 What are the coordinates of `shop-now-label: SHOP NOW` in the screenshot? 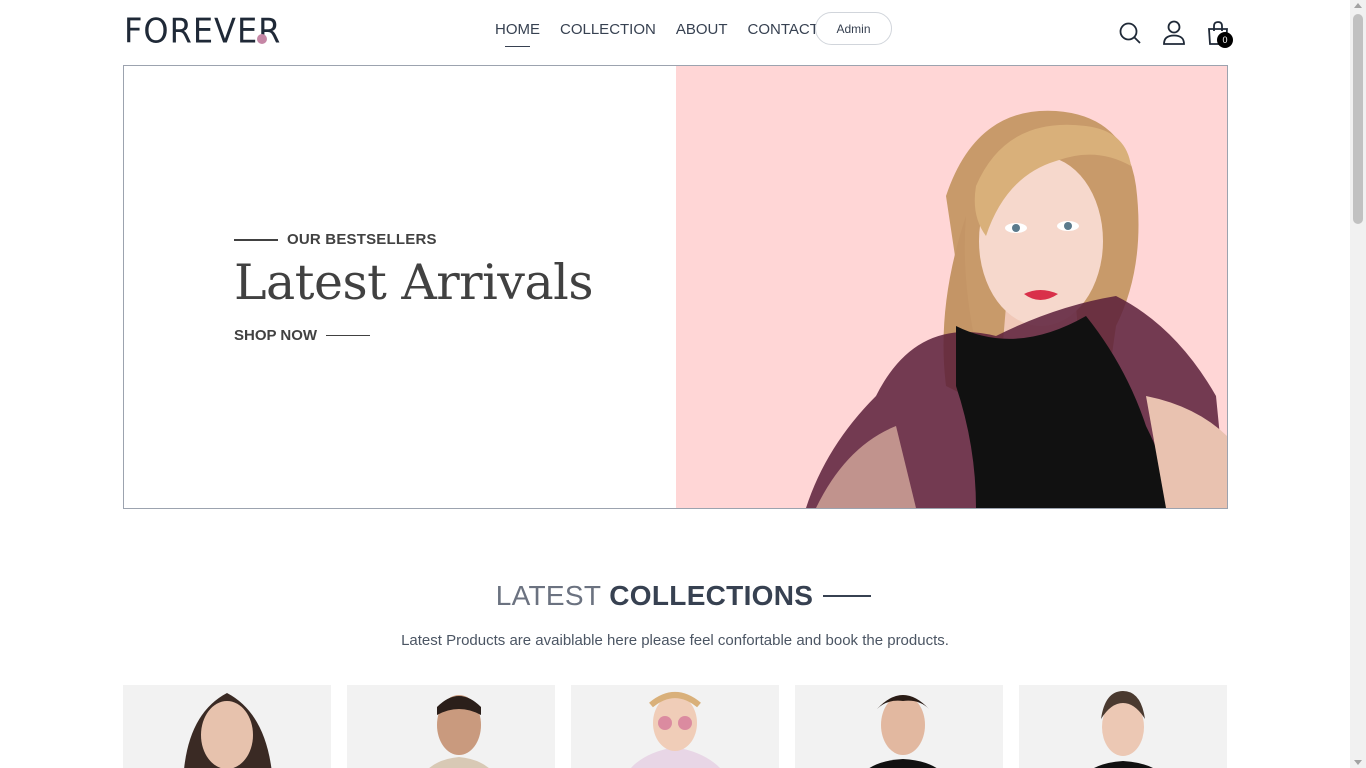 It's located at (276, 335).